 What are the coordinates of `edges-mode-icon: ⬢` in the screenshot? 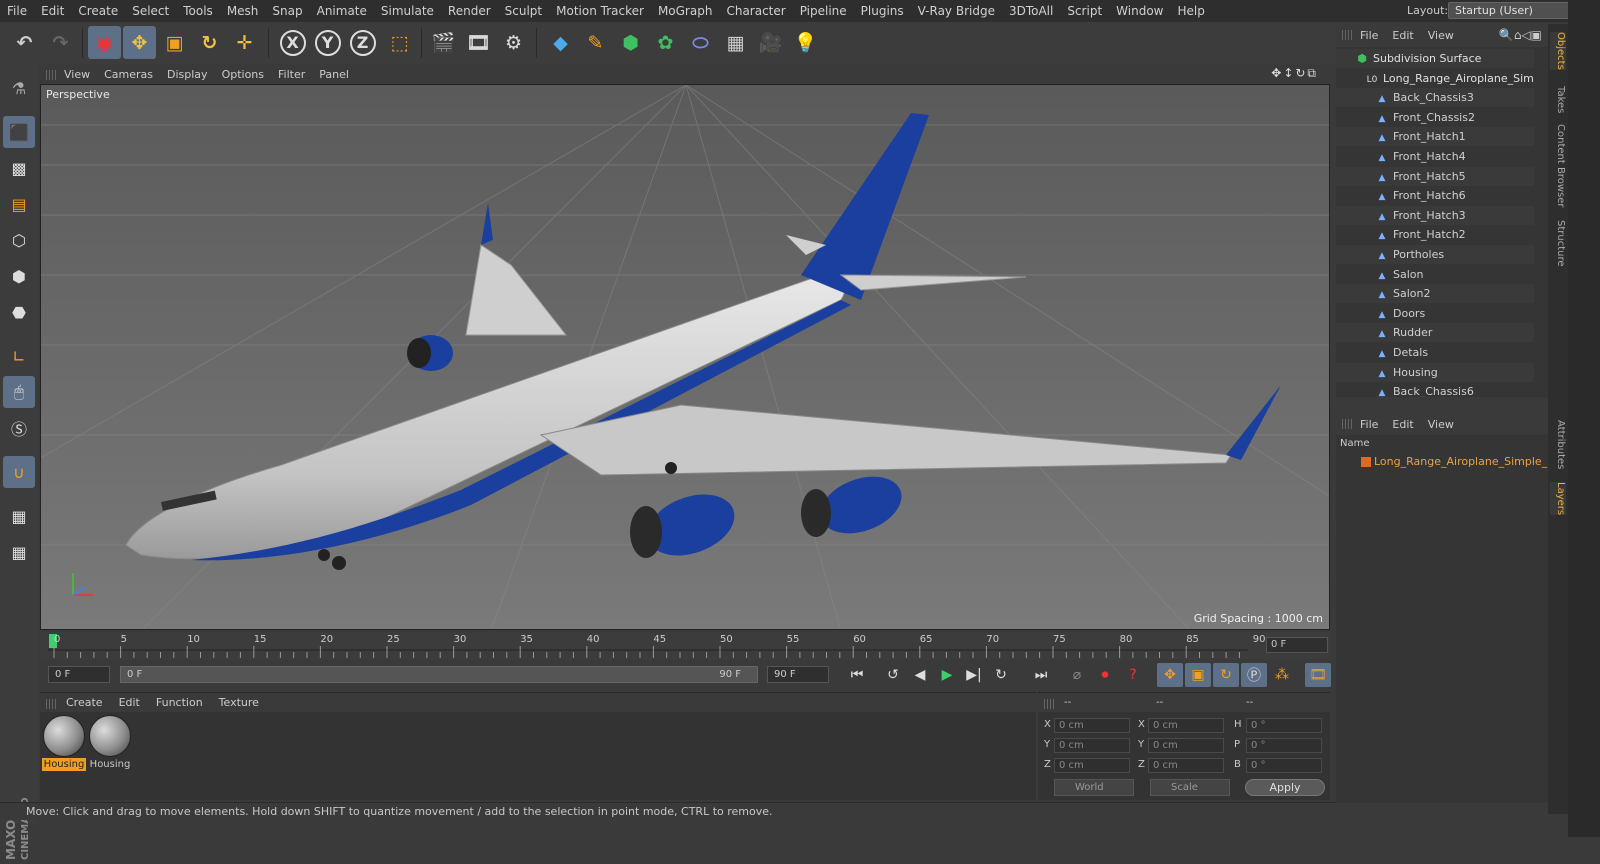 It's located at (19, 276).